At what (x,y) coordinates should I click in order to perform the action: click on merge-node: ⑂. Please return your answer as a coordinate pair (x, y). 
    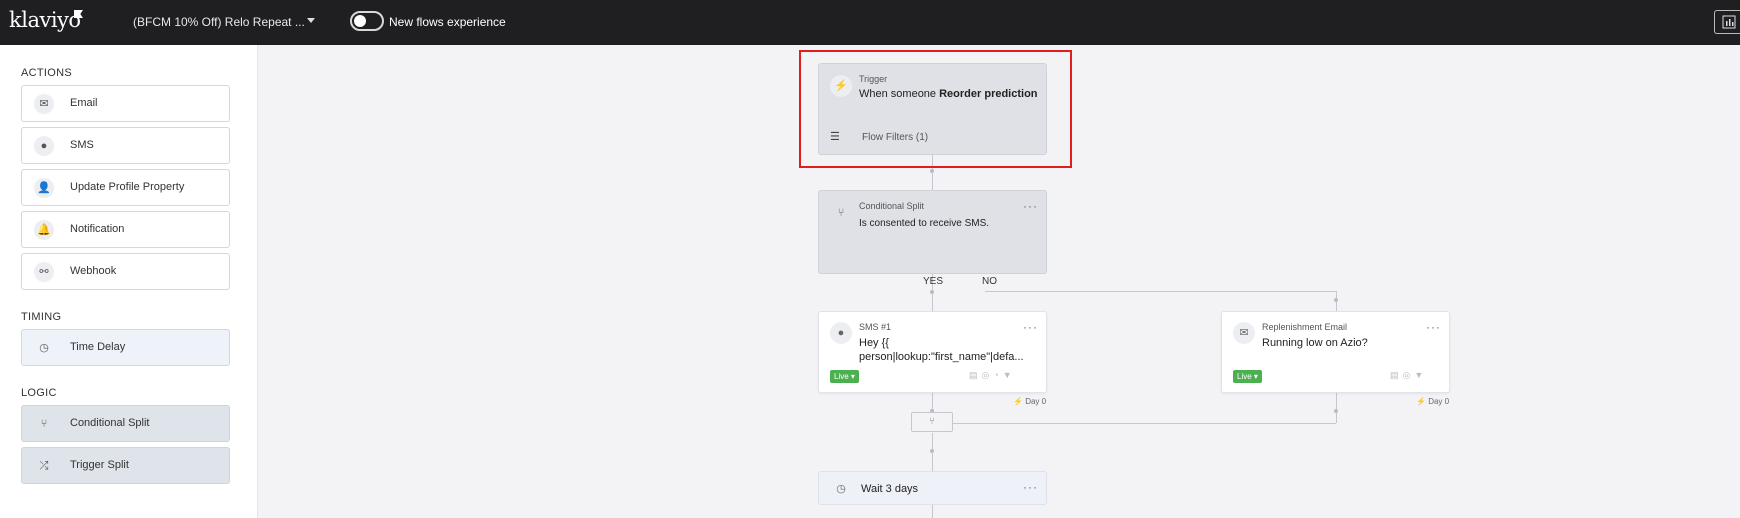
    Looking at the image, I should click on (932, 422).